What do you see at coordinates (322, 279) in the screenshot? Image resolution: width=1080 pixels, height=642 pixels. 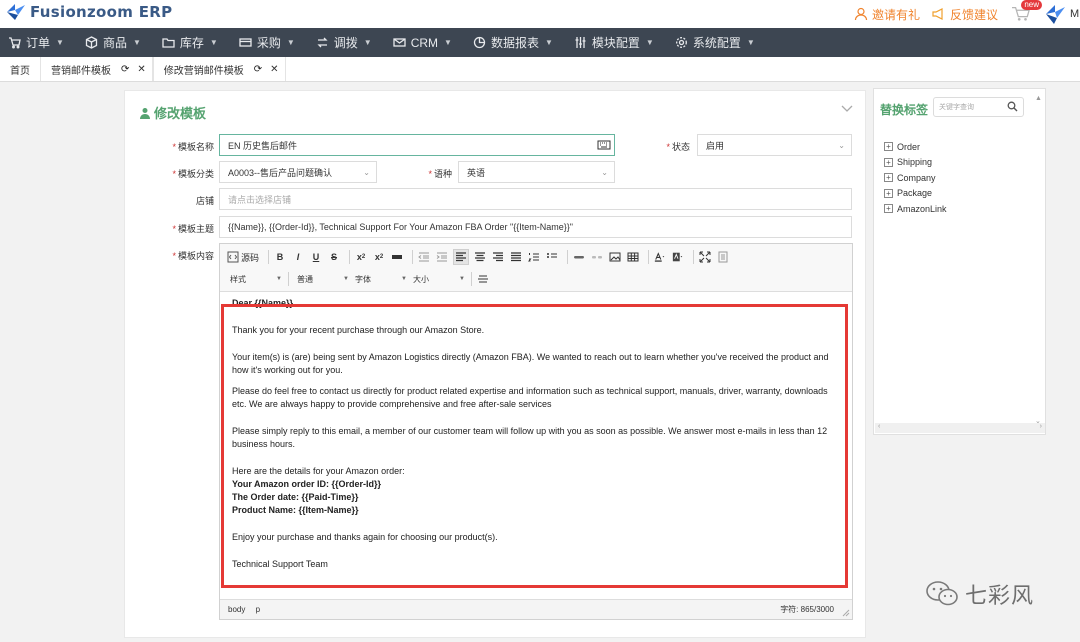 I see `format-dropdown: 普通 ▼` at bounding box center [322, 279].